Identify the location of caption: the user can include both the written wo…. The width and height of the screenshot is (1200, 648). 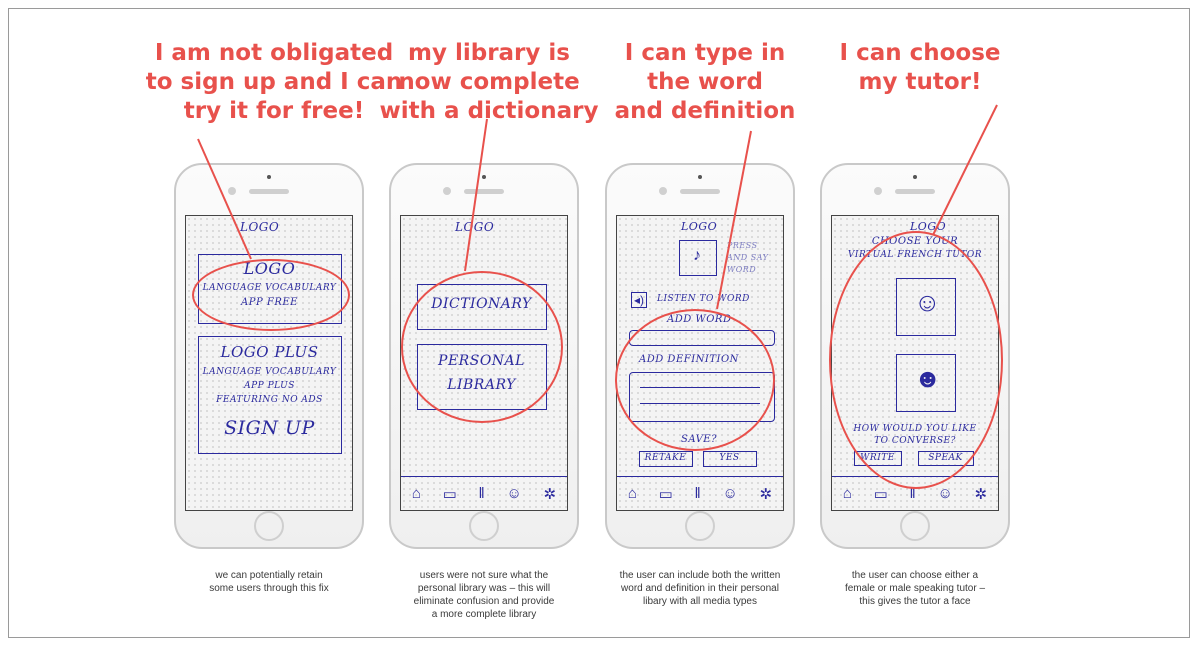
(700, 588).